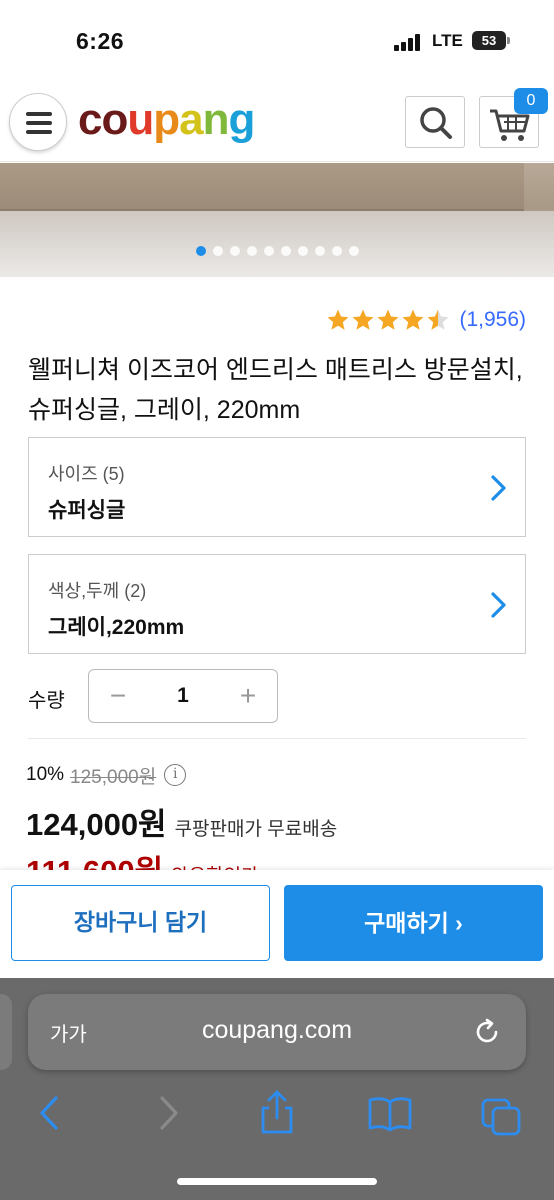  I want to click on reload-icon, so click(487, 1032).